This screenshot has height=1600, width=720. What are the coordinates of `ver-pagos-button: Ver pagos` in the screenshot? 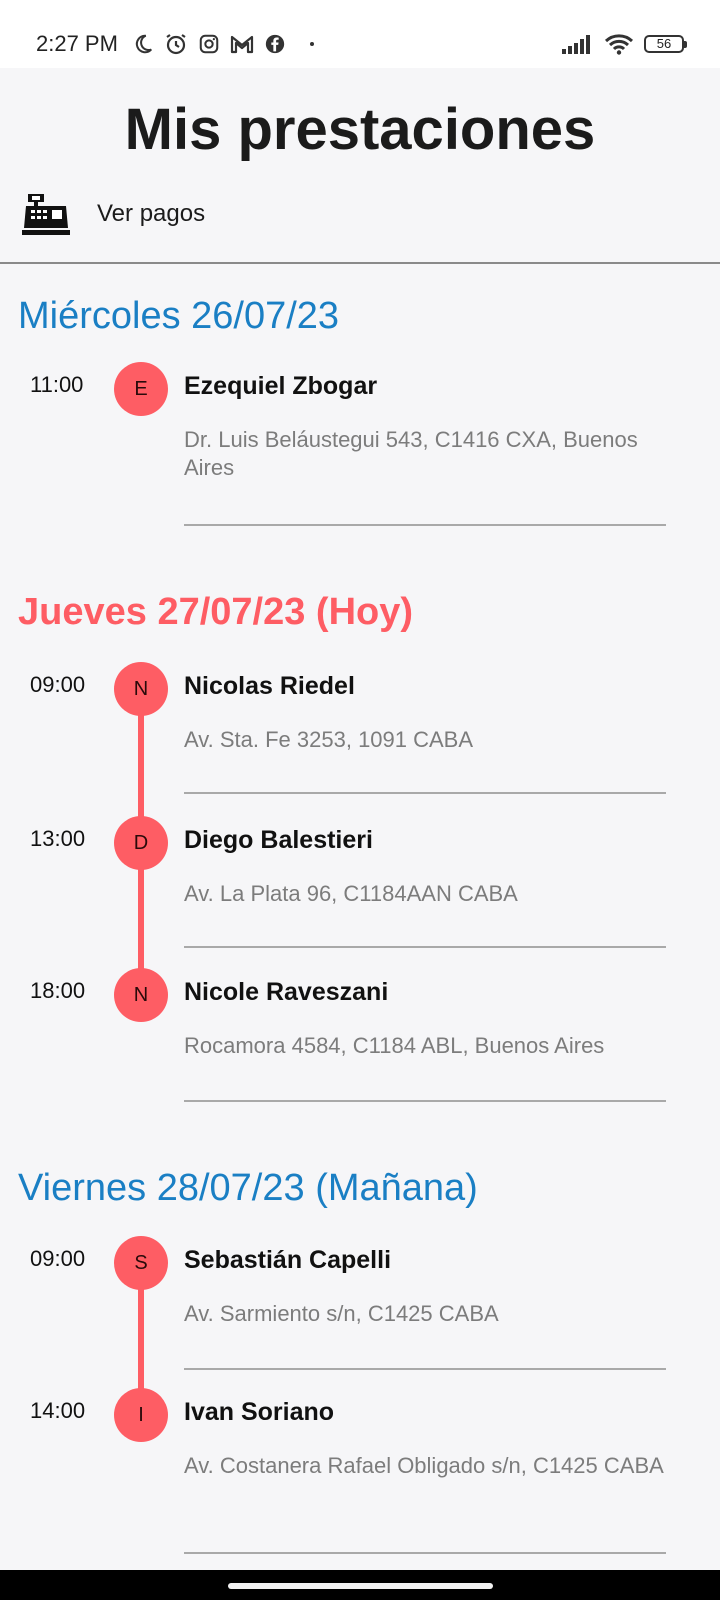 It's located at (113, 214).